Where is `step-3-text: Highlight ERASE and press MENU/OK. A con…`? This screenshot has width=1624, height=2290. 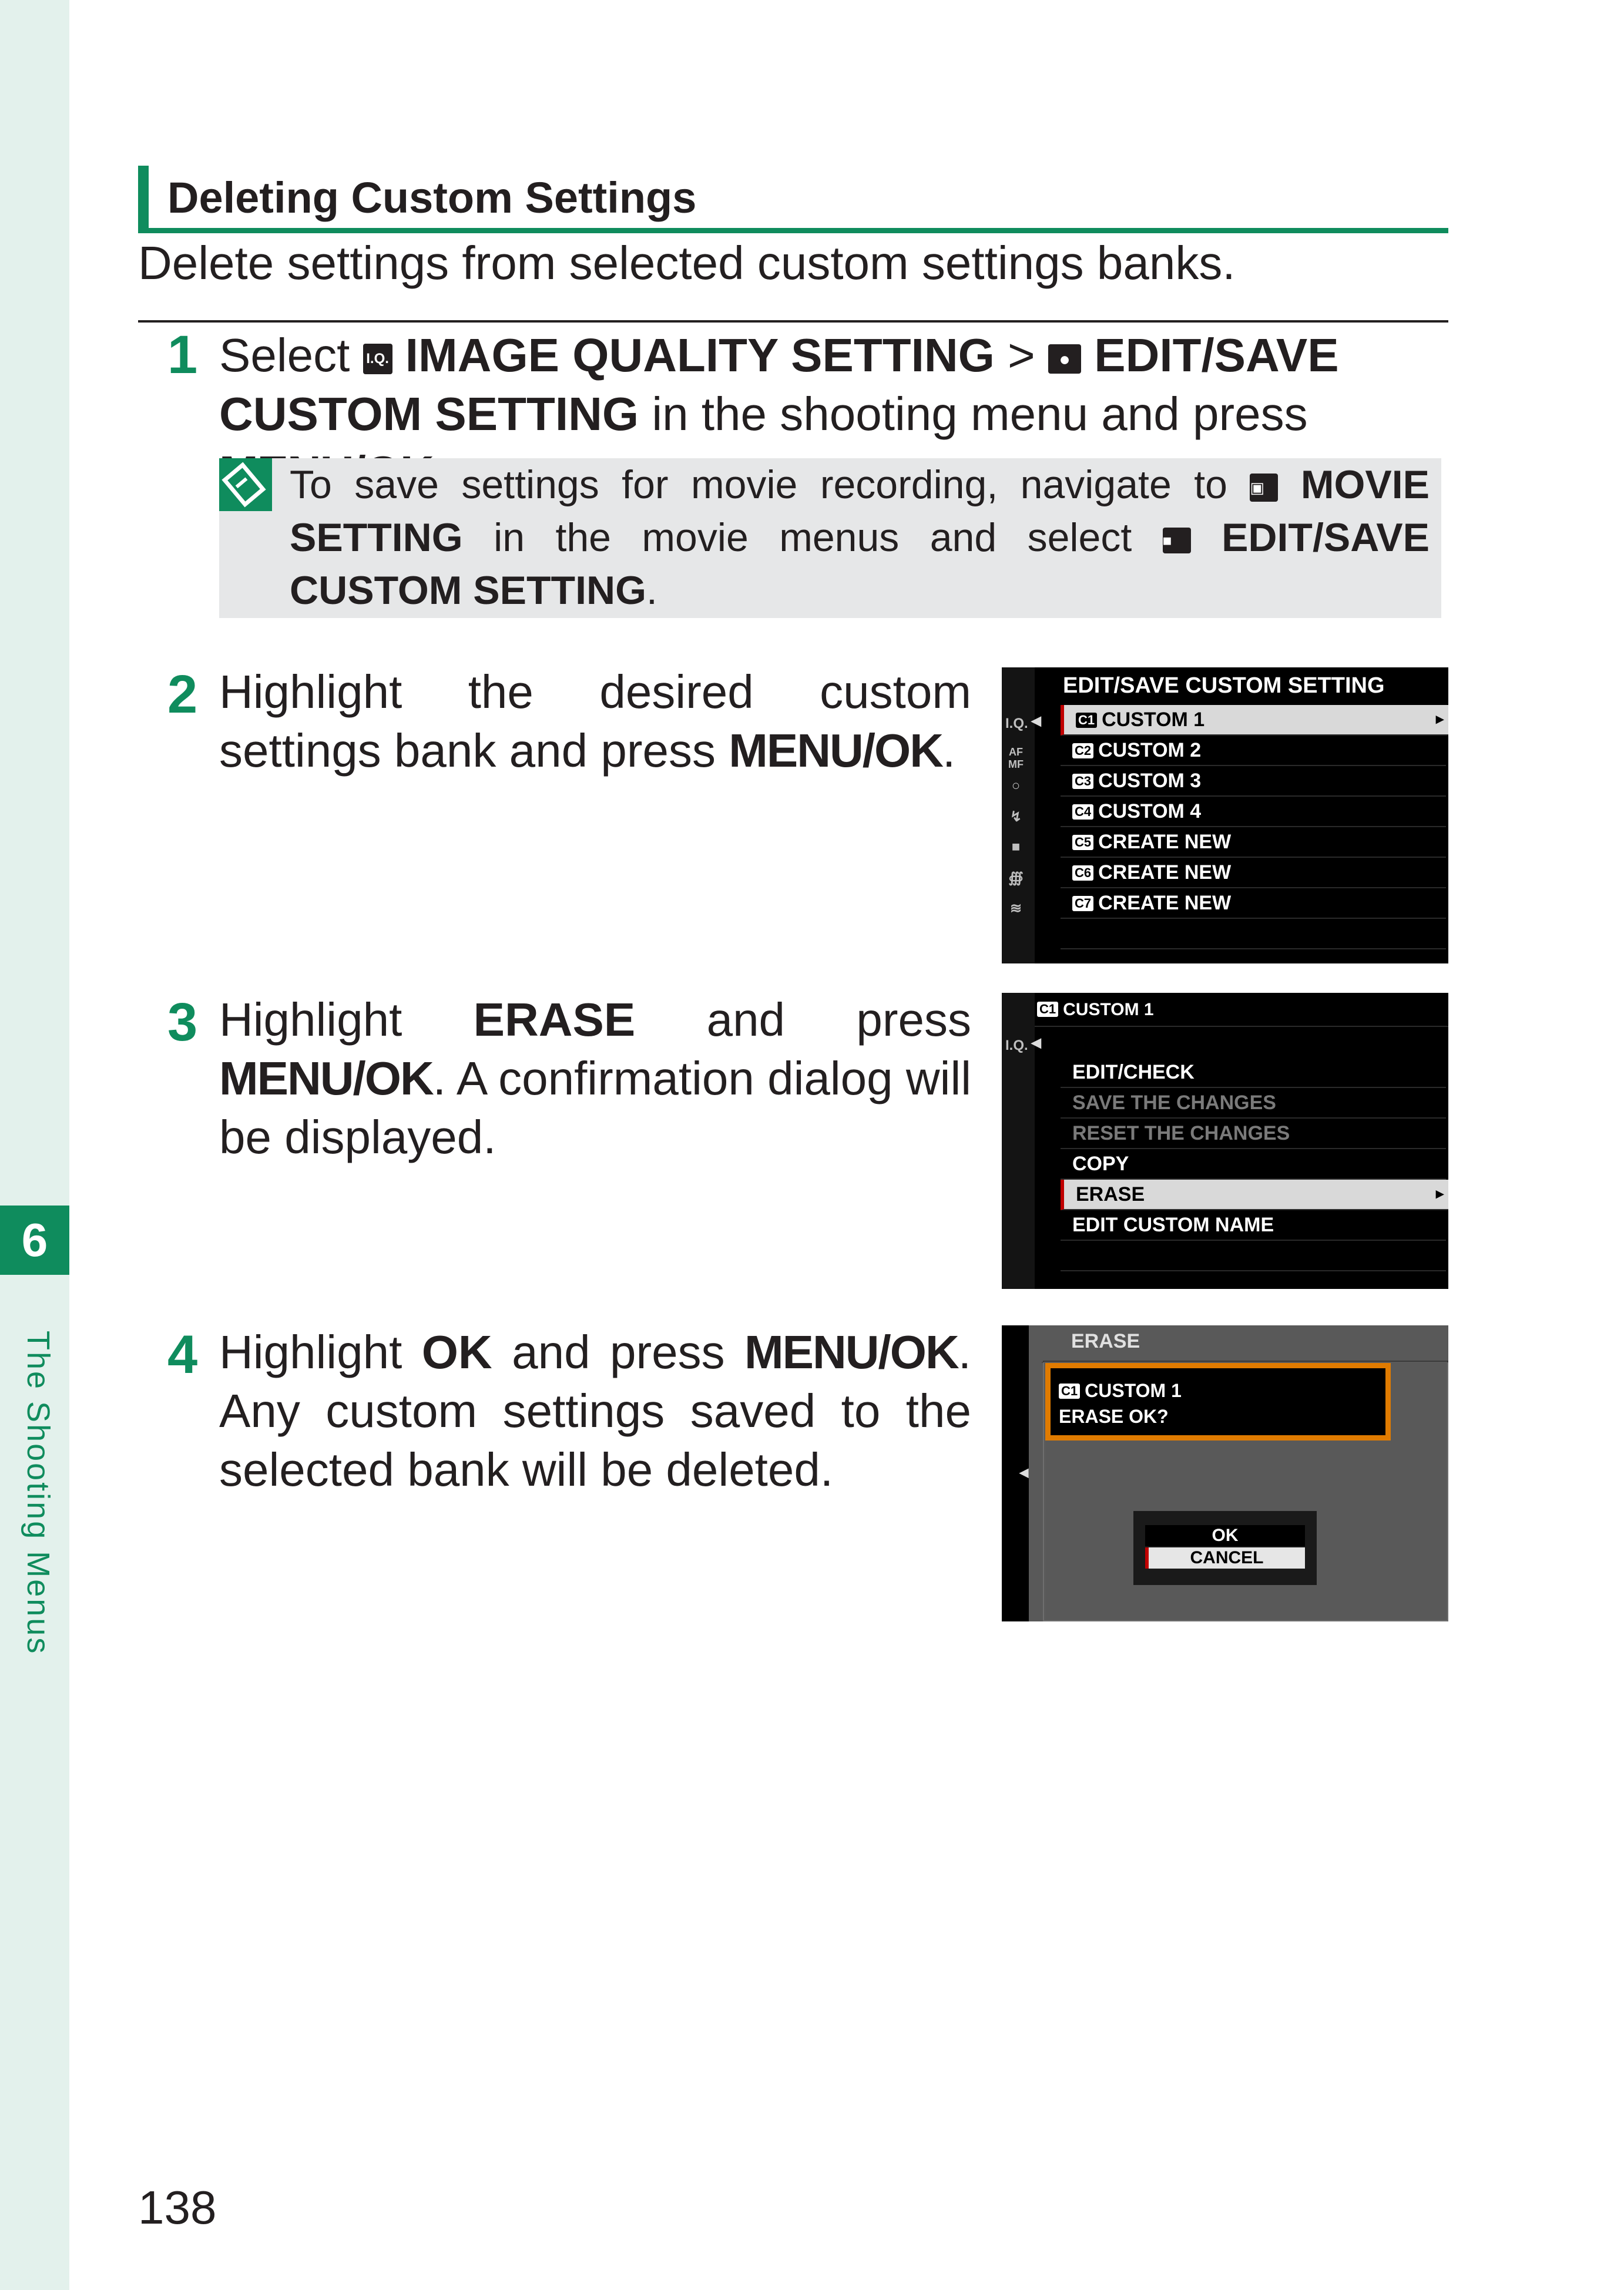 step-3-text: Highlight ERASE and press MENU/OK. A con… is located at coordinates (595, 1078).